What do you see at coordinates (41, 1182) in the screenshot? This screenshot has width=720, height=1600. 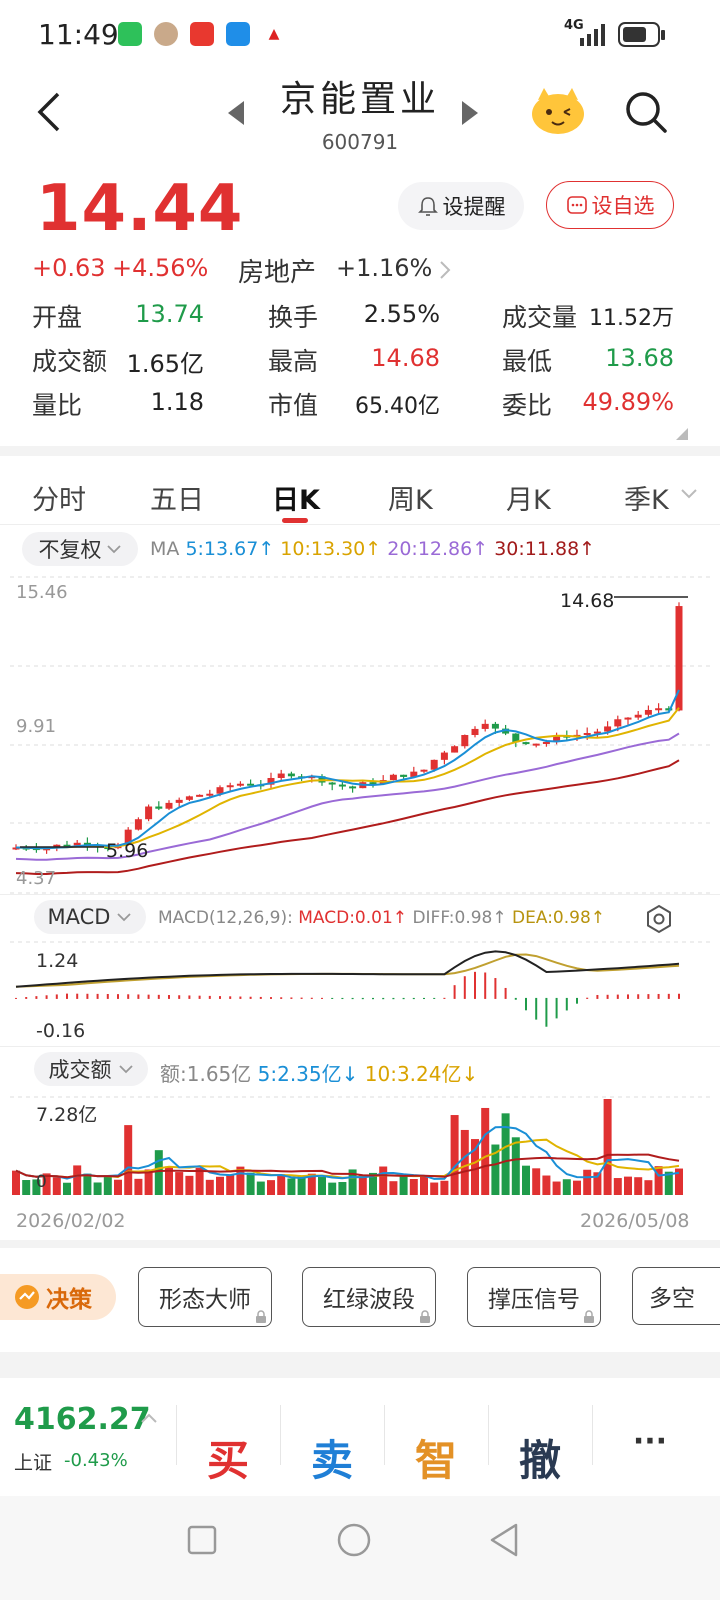 I see `volume-y-zero: 0` at bounding box center [41, 1182].